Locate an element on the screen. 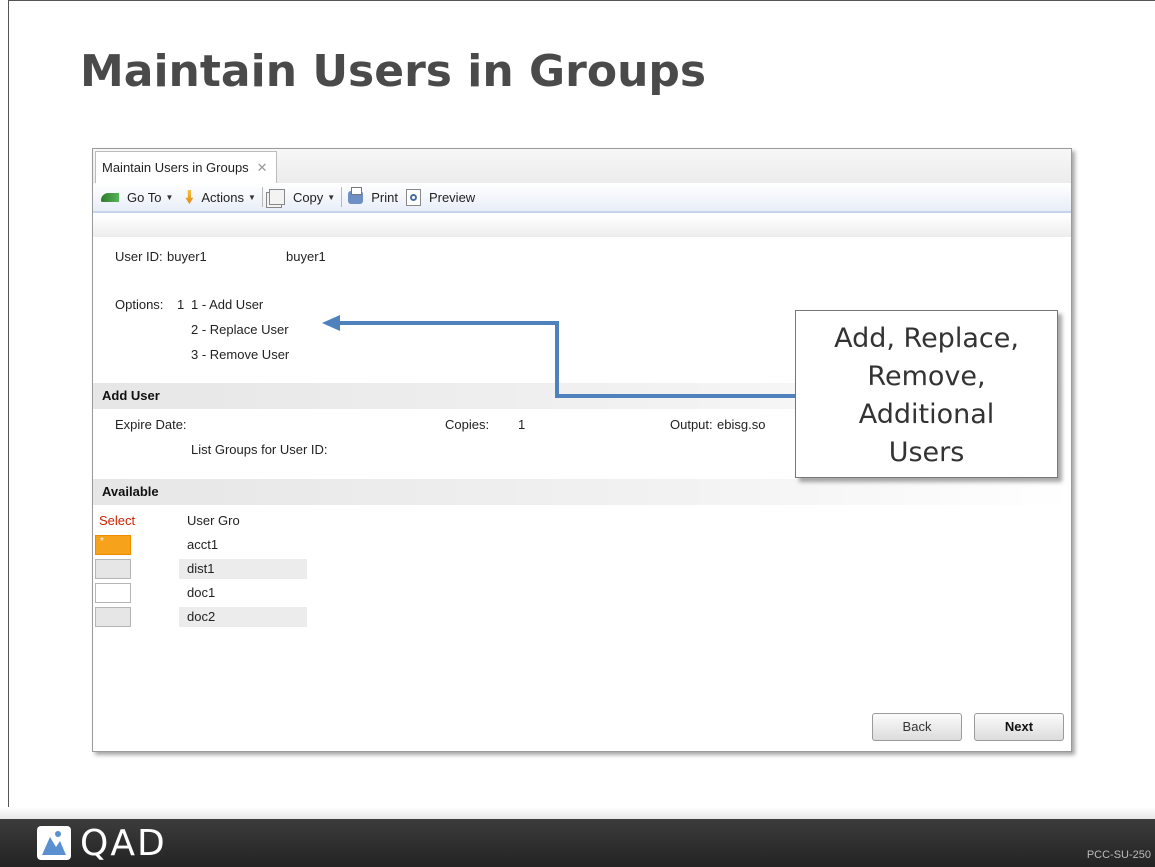 The image size is (1155, 867). brand-name: QAD is located at coordinates (123, 843).